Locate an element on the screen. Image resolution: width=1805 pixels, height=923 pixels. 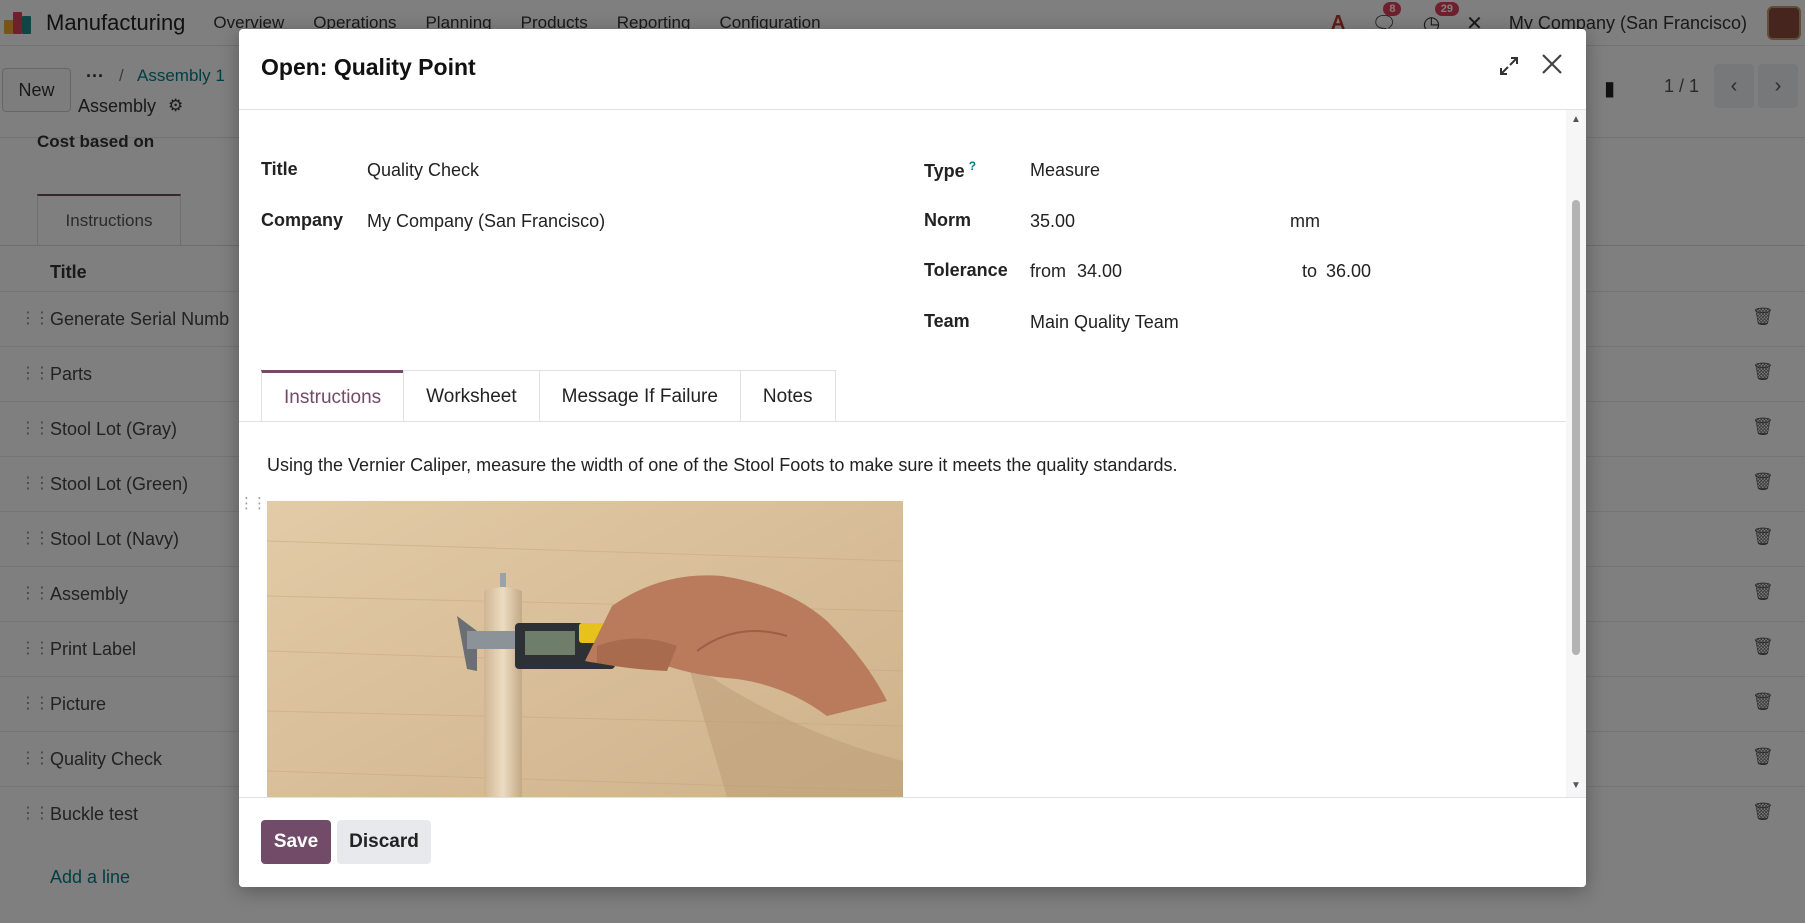
tolerance-to-field: 36.00 is located at coordinates (1348, 271).